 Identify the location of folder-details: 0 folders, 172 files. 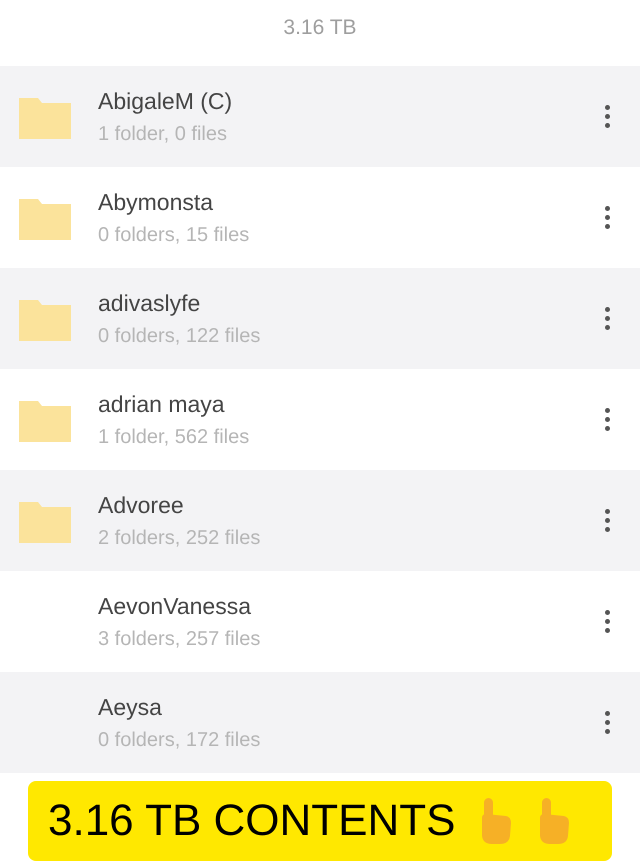
(180, 740).